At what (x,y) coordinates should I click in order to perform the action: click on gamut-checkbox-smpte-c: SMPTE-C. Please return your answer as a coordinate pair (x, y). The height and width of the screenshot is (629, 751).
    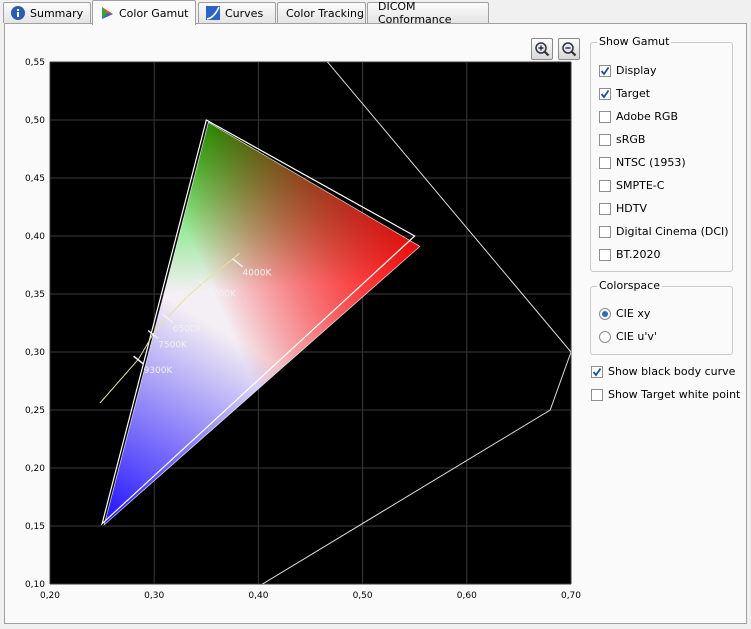
    Looking at the image, I should click on (631, 185).